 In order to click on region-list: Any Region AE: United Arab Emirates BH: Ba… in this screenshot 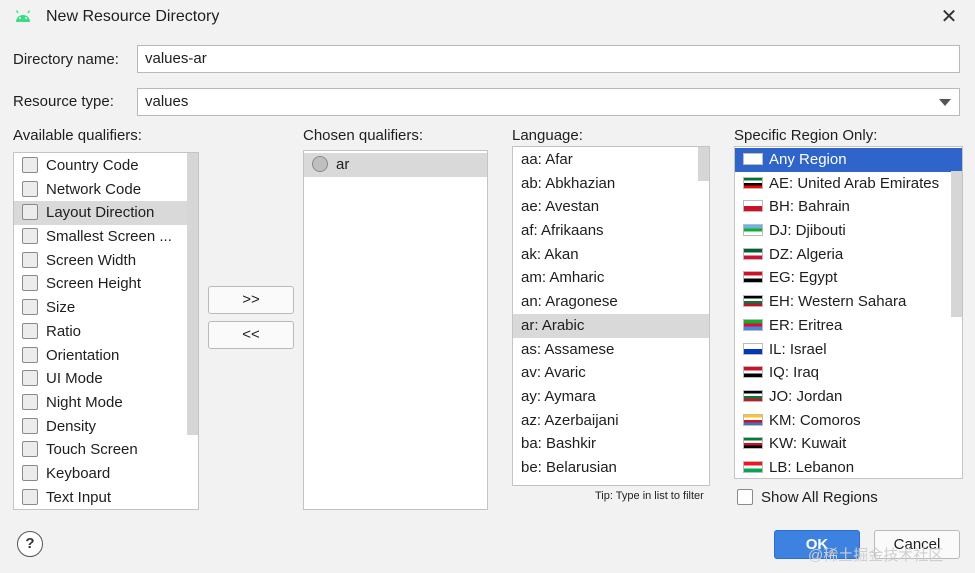, I will do `click(848, 312)`.